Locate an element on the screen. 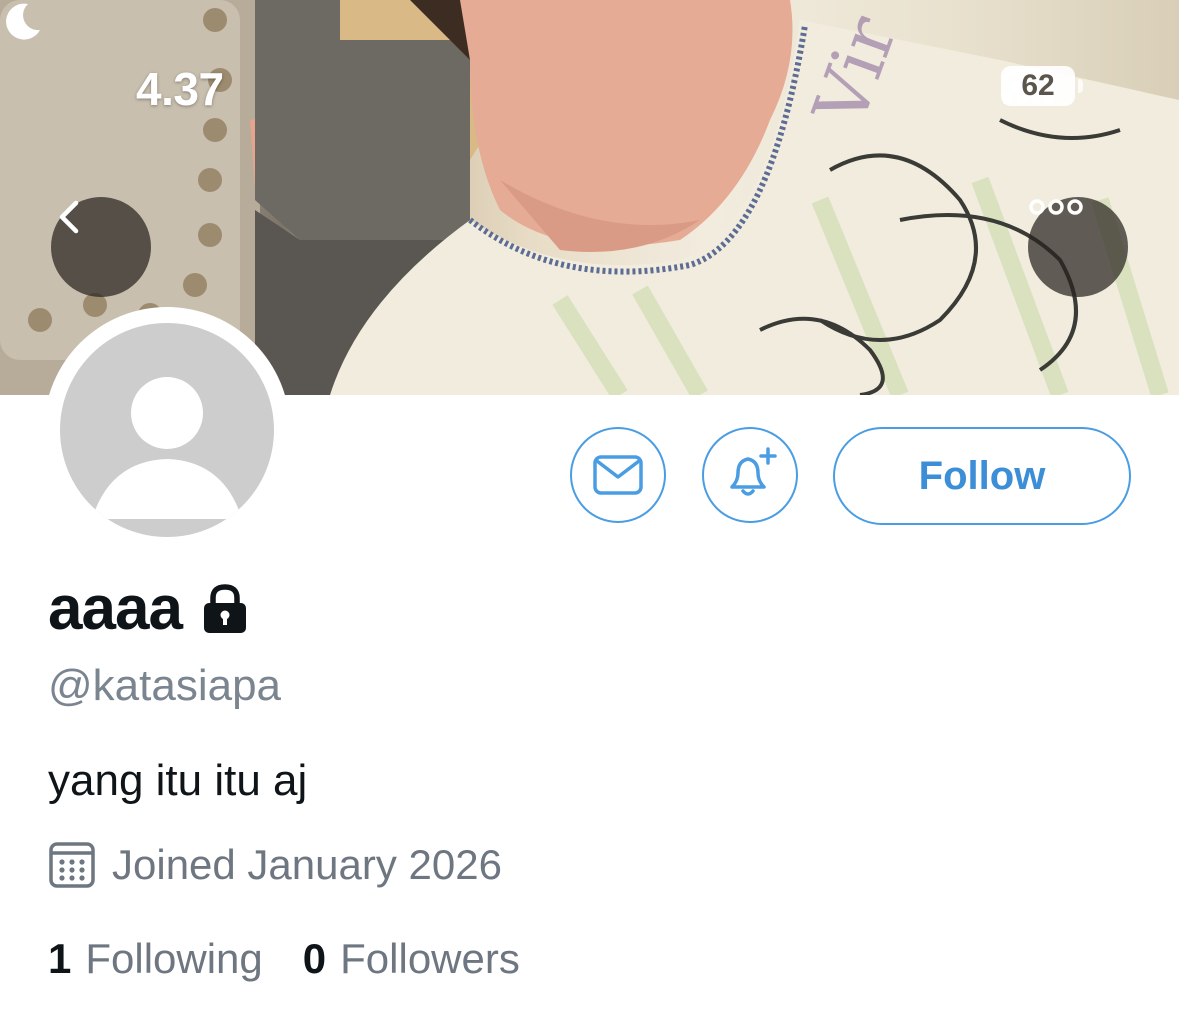 This screenshot has height=1016, width=1179. joined-date: Joined January 2026 is located at coordinates (307, 864).